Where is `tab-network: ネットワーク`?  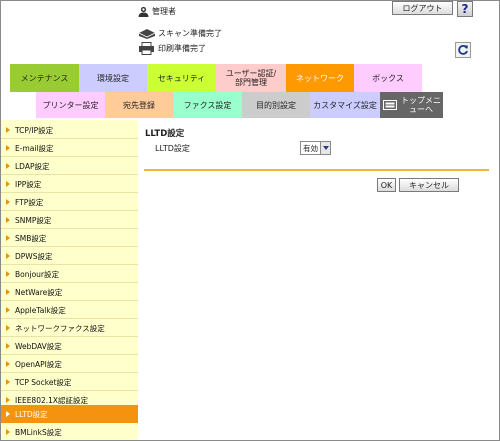 tab-network: ネットワーク is located at coordinates (320, 78).